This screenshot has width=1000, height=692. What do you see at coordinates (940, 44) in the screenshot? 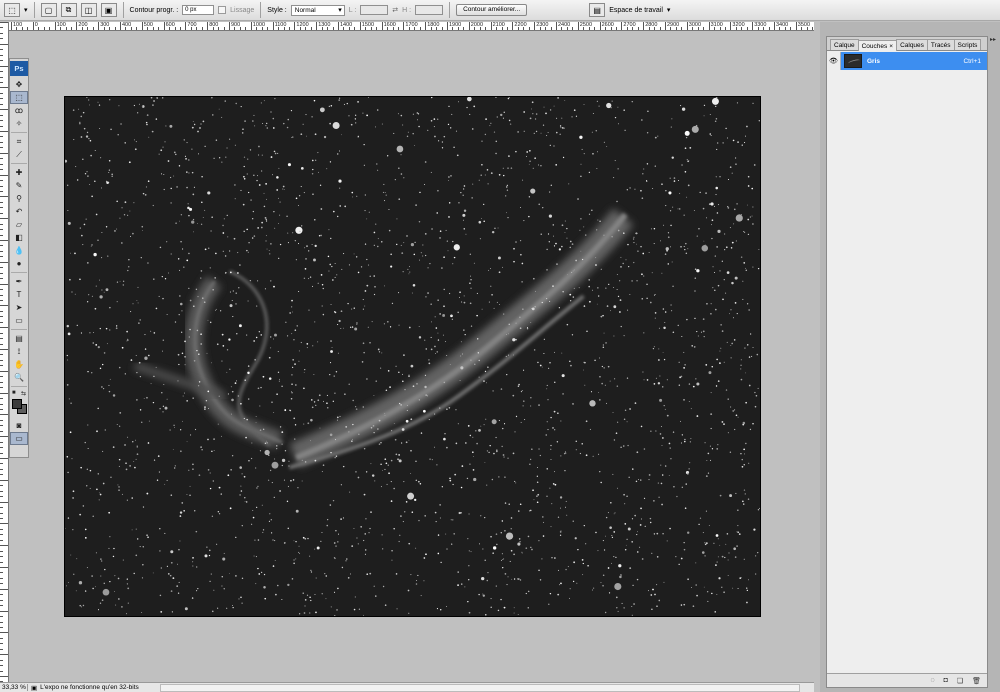
I see `tab-traces: Tracés` at bounding box center [940, 44].